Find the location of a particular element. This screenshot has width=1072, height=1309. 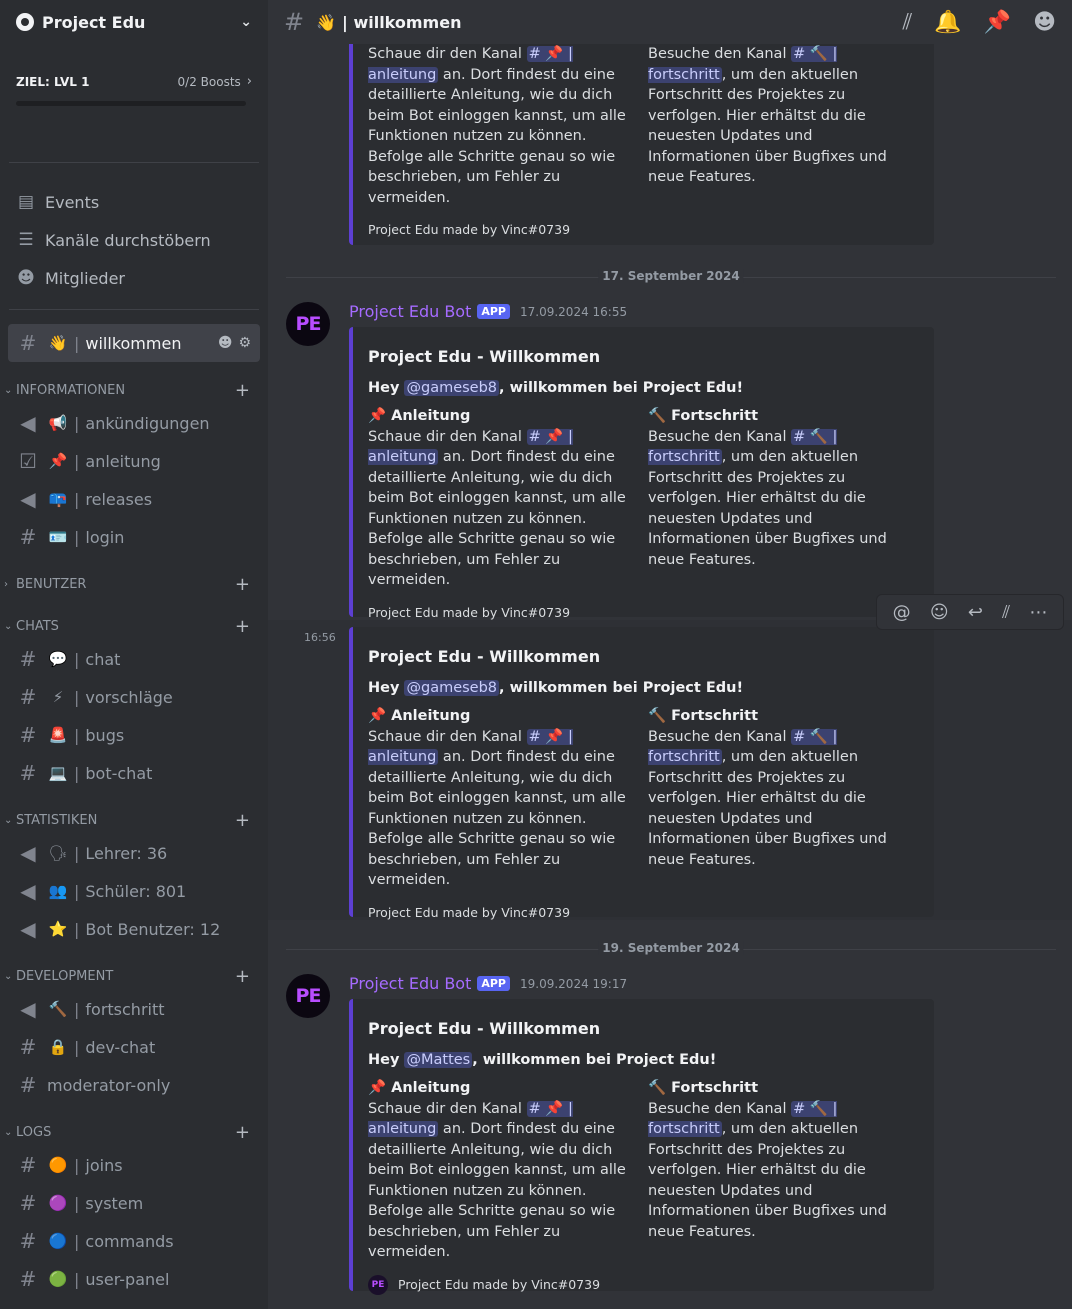

app-badge: APP is located at coordinates (493, 983).